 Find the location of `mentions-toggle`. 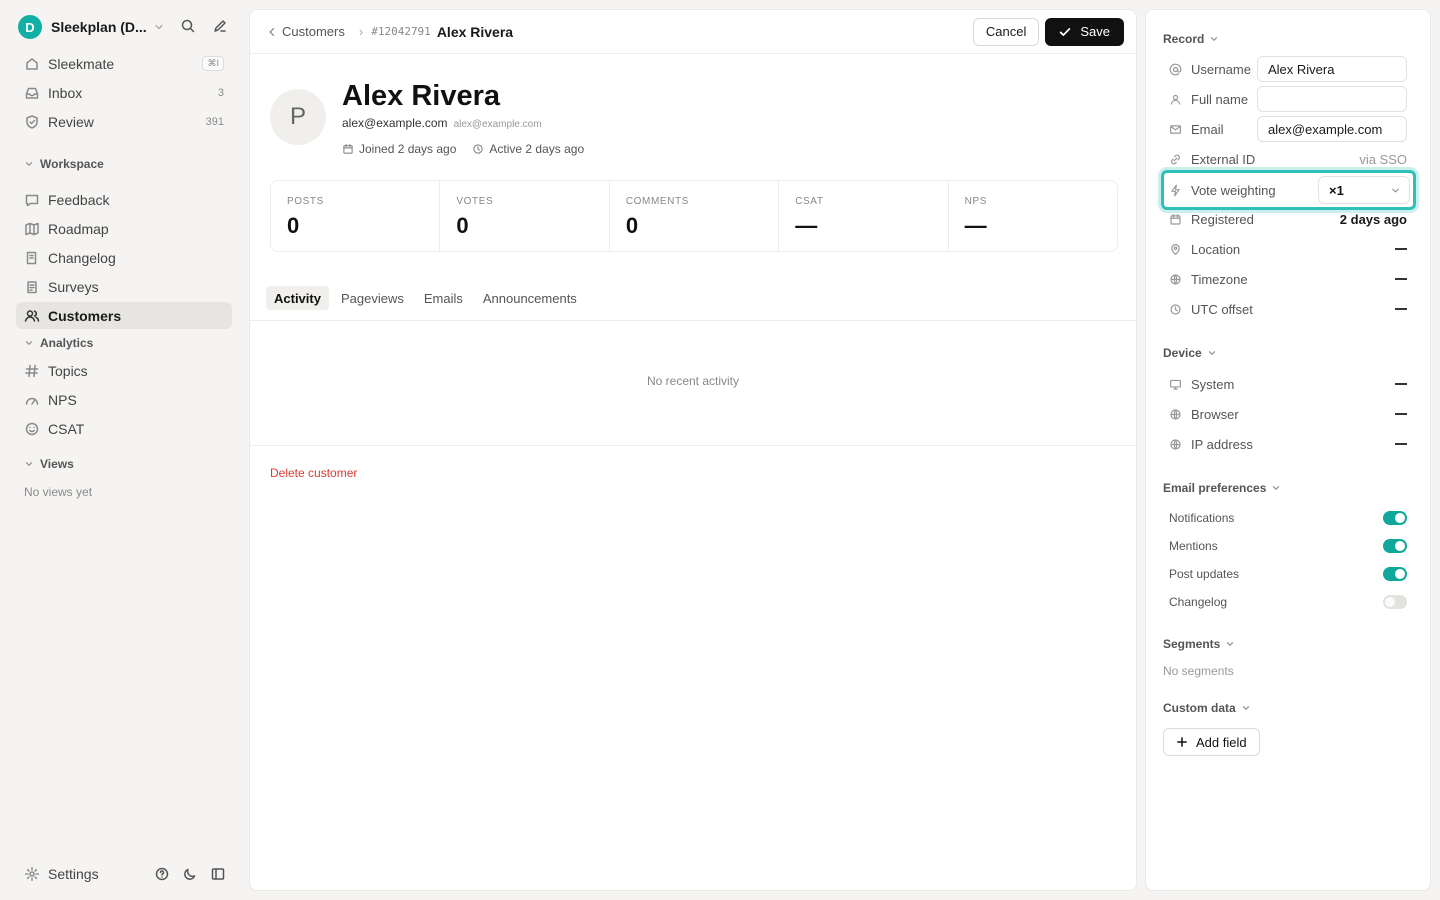

mentions-toggle is located at coordinates (1395, 546).